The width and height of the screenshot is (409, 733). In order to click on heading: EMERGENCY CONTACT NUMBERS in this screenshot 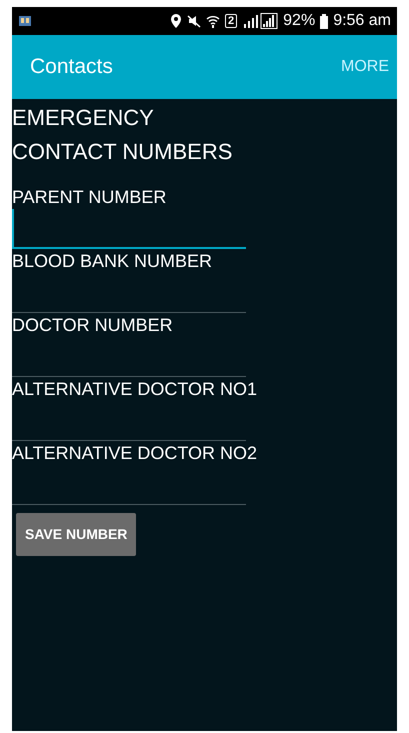, I will do `click(123, 135)`.